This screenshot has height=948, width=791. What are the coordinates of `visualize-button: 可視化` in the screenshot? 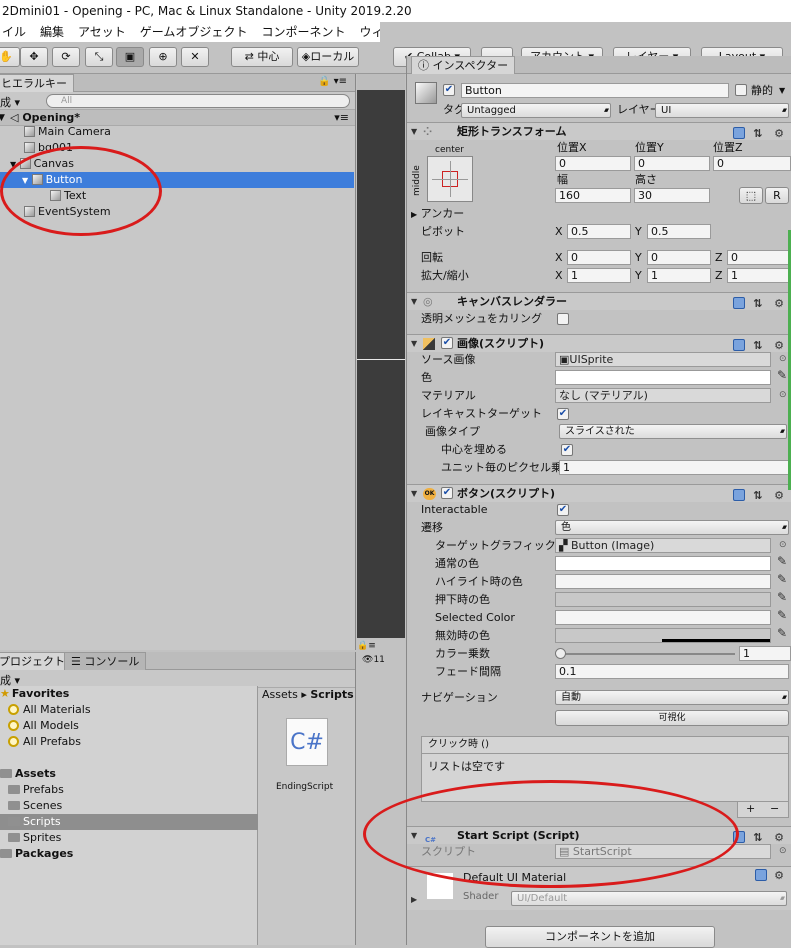 It's located at (672, 718).